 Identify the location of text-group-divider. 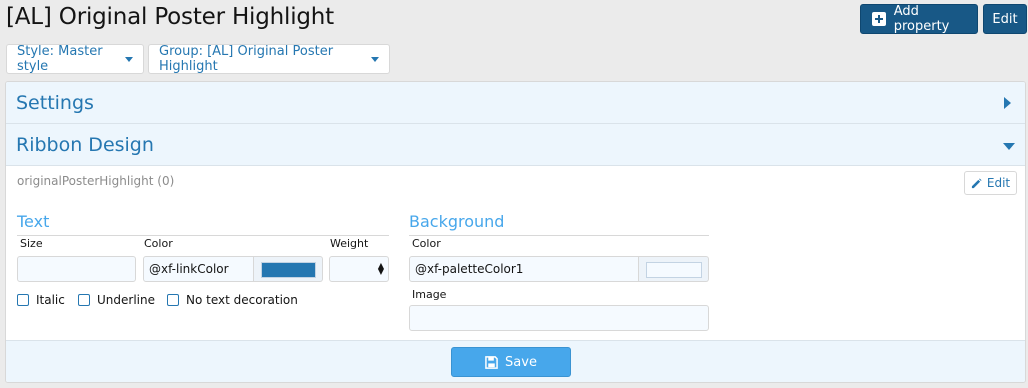
(203, 235).